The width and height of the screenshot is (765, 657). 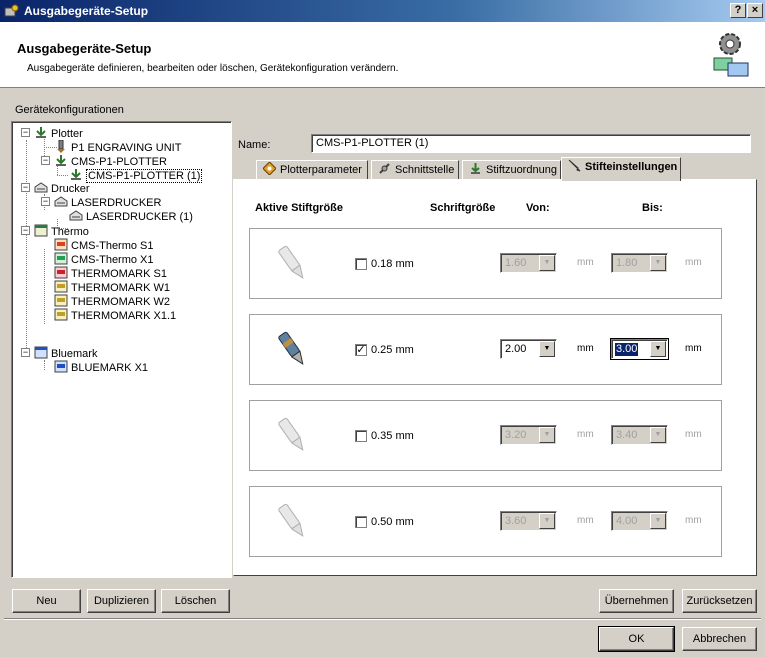 What do you see at coordinates (55, 188) in the screenshot?
I see `tree-node-drucker: − Drucker` at bounding box center [55, 188].